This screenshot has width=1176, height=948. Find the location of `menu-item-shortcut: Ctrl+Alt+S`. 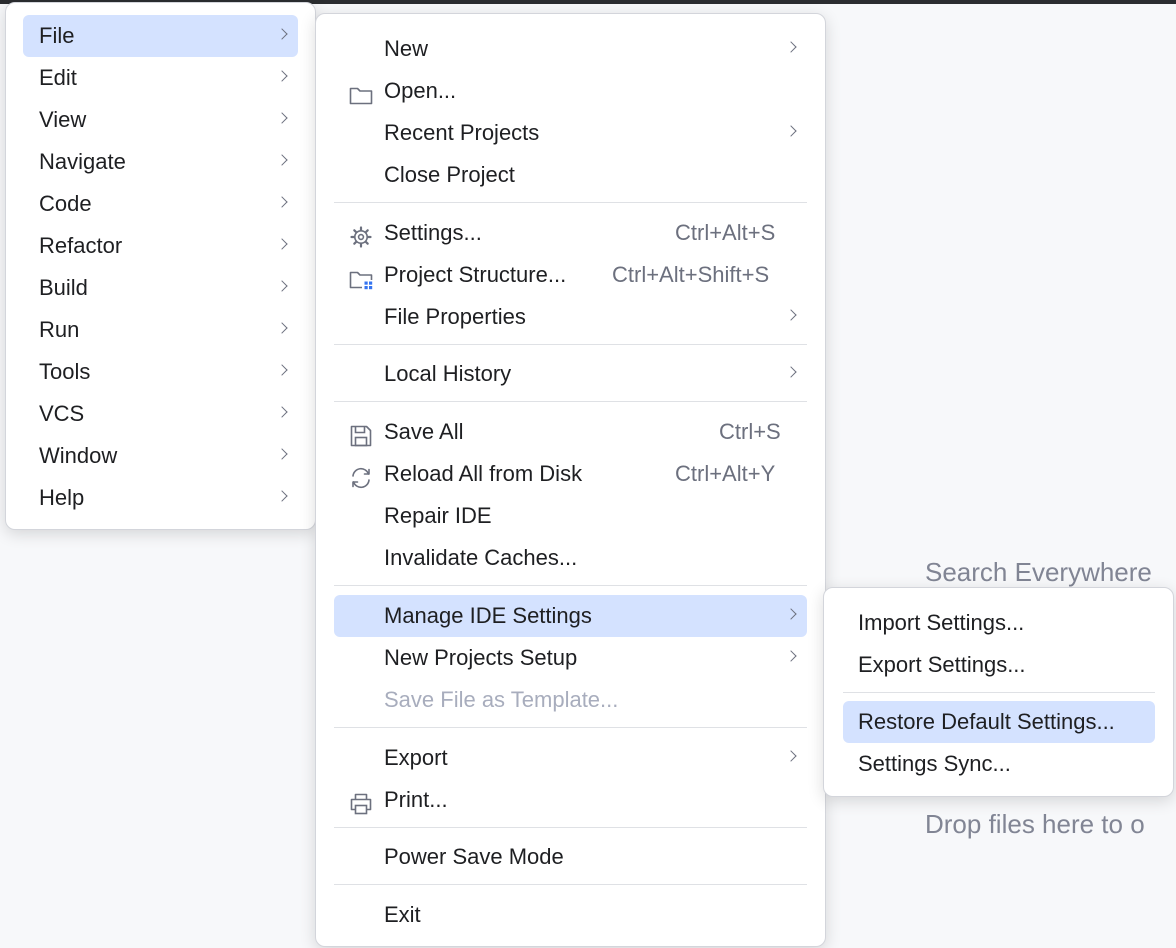

menu-item-shortcut: Ctrl+Alt+S is located at coordinates (725, 232).